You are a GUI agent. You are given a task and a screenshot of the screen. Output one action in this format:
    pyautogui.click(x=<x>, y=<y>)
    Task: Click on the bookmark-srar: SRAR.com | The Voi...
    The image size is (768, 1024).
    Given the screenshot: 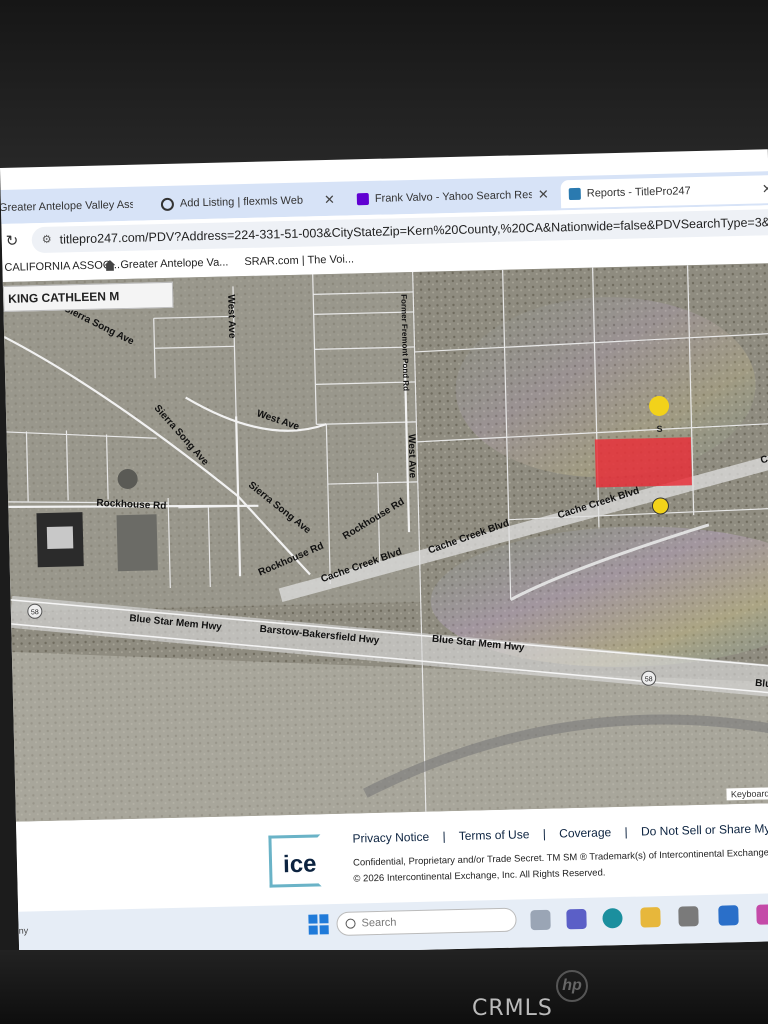 What is the action you would take?
    pyautogui.click(x=299, y=260)
    